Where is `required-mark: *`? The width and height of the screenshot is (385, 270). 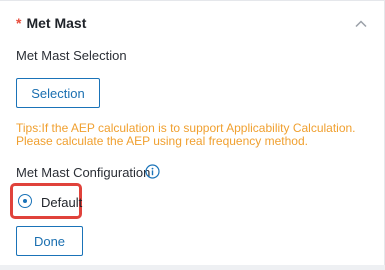 required-mark: * is located at coordinates (19, 23).